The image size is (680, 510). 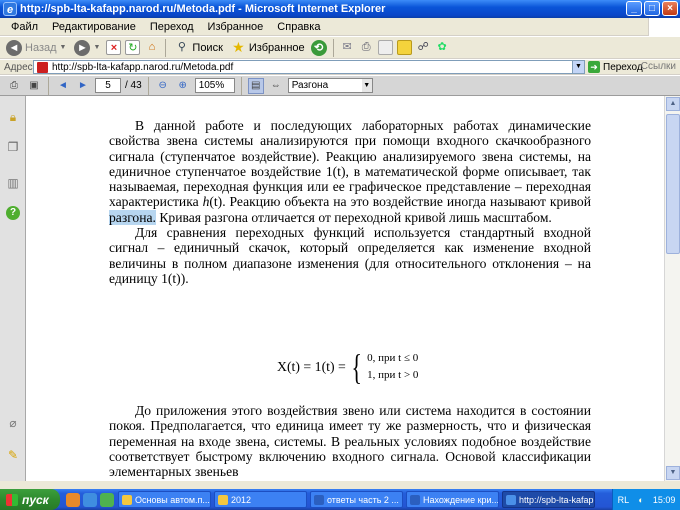 I want to click on forward-button: ► ▼, so click(x=87, y=48).